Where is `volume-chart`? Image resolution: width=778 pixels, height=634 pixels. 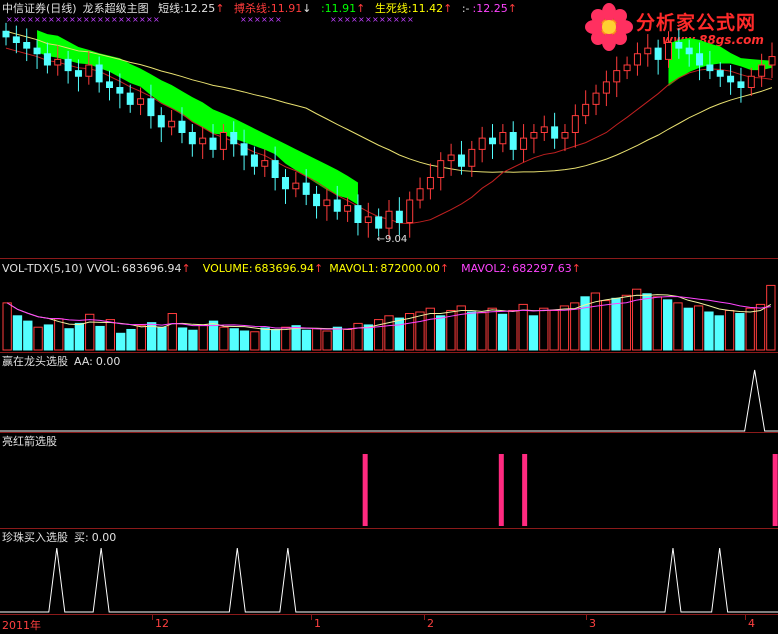 volume-chart is located at coordinates (389, 313).